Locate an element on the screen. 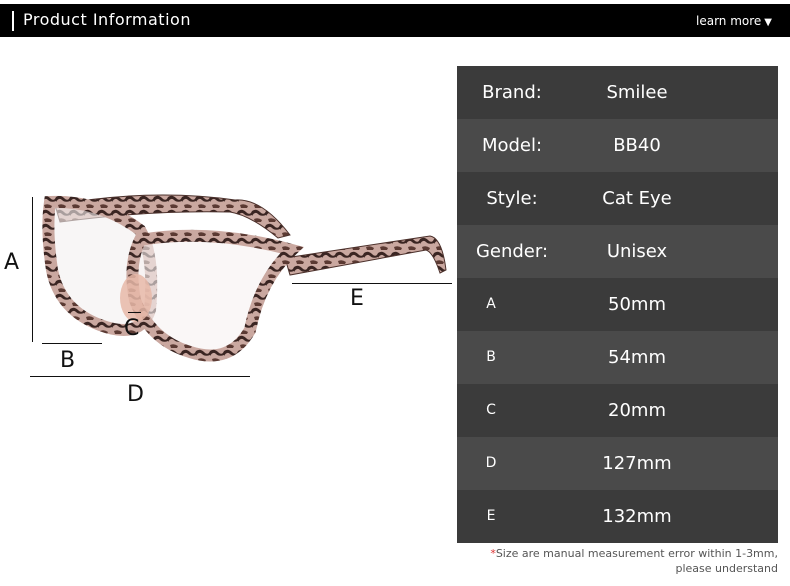  spec-value: Cat Eye is located at coordinates (637, 198).